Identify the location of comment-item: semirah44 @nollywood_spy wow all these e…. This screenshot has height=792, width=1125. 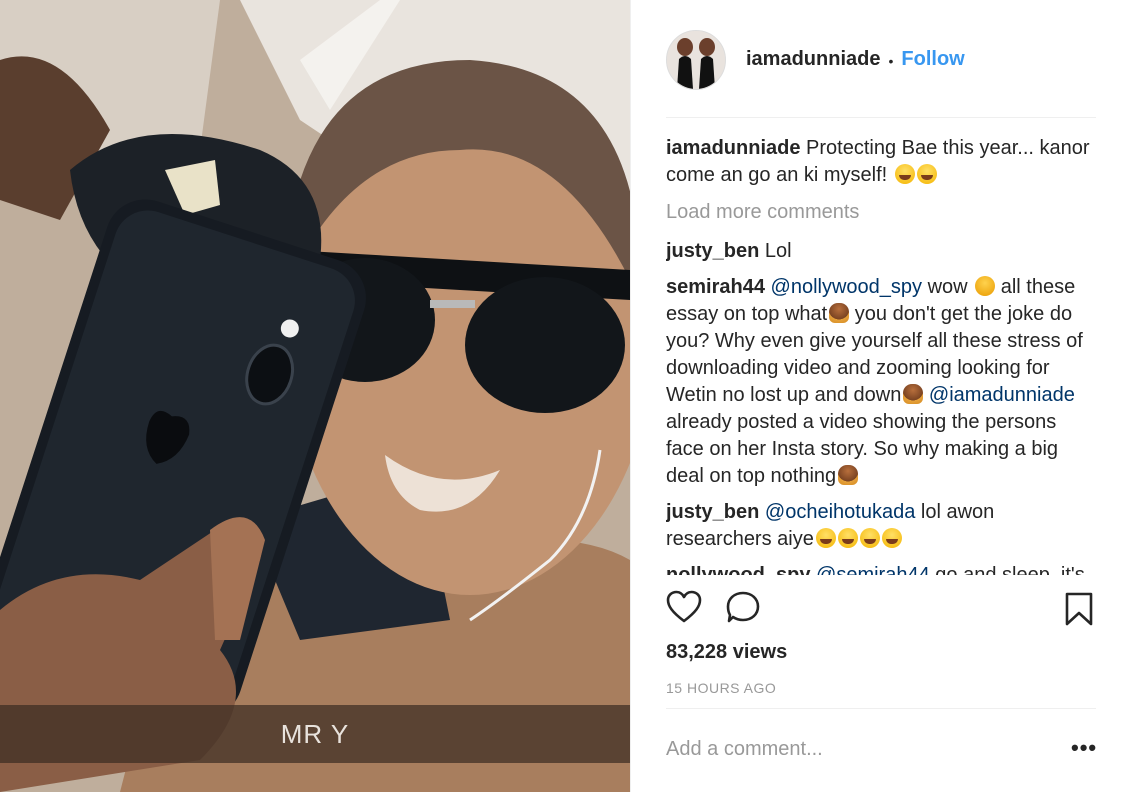
(882, 382).